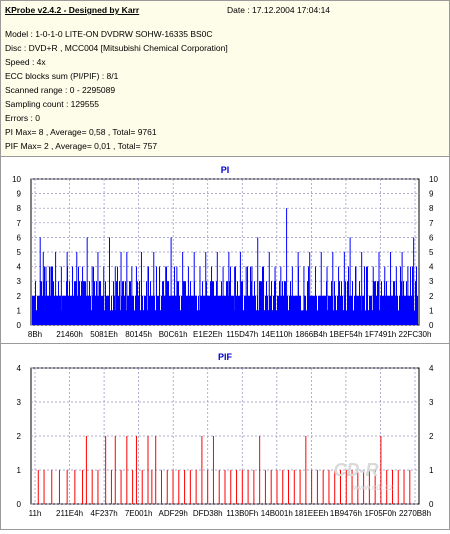 Image resolution: width=450 pixels, height=534 pixels. Describe the element at coordinates (19, 267) in the screenshot. I see `pi-y-tick-label: 4` at that location.